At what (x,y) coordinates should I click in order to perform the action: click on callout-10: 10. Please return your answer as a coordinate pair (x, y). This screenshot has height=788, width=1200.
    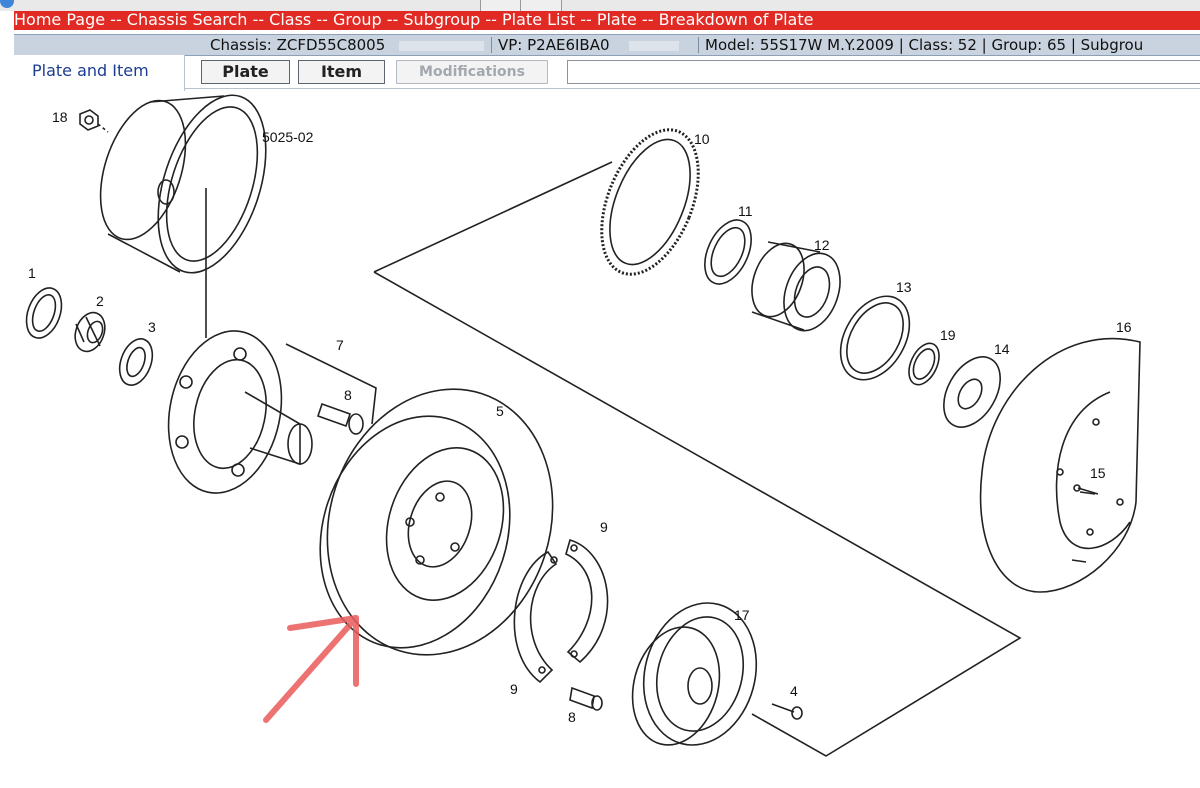
    Looking at the image, I should click on (702, 139).